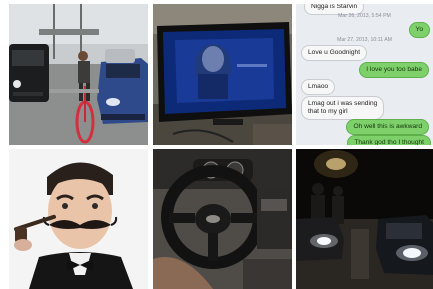 The width and height of the screenshot is (433, 289). I want to click on message-bubble-outgoing: Yo, so click(419, 30).